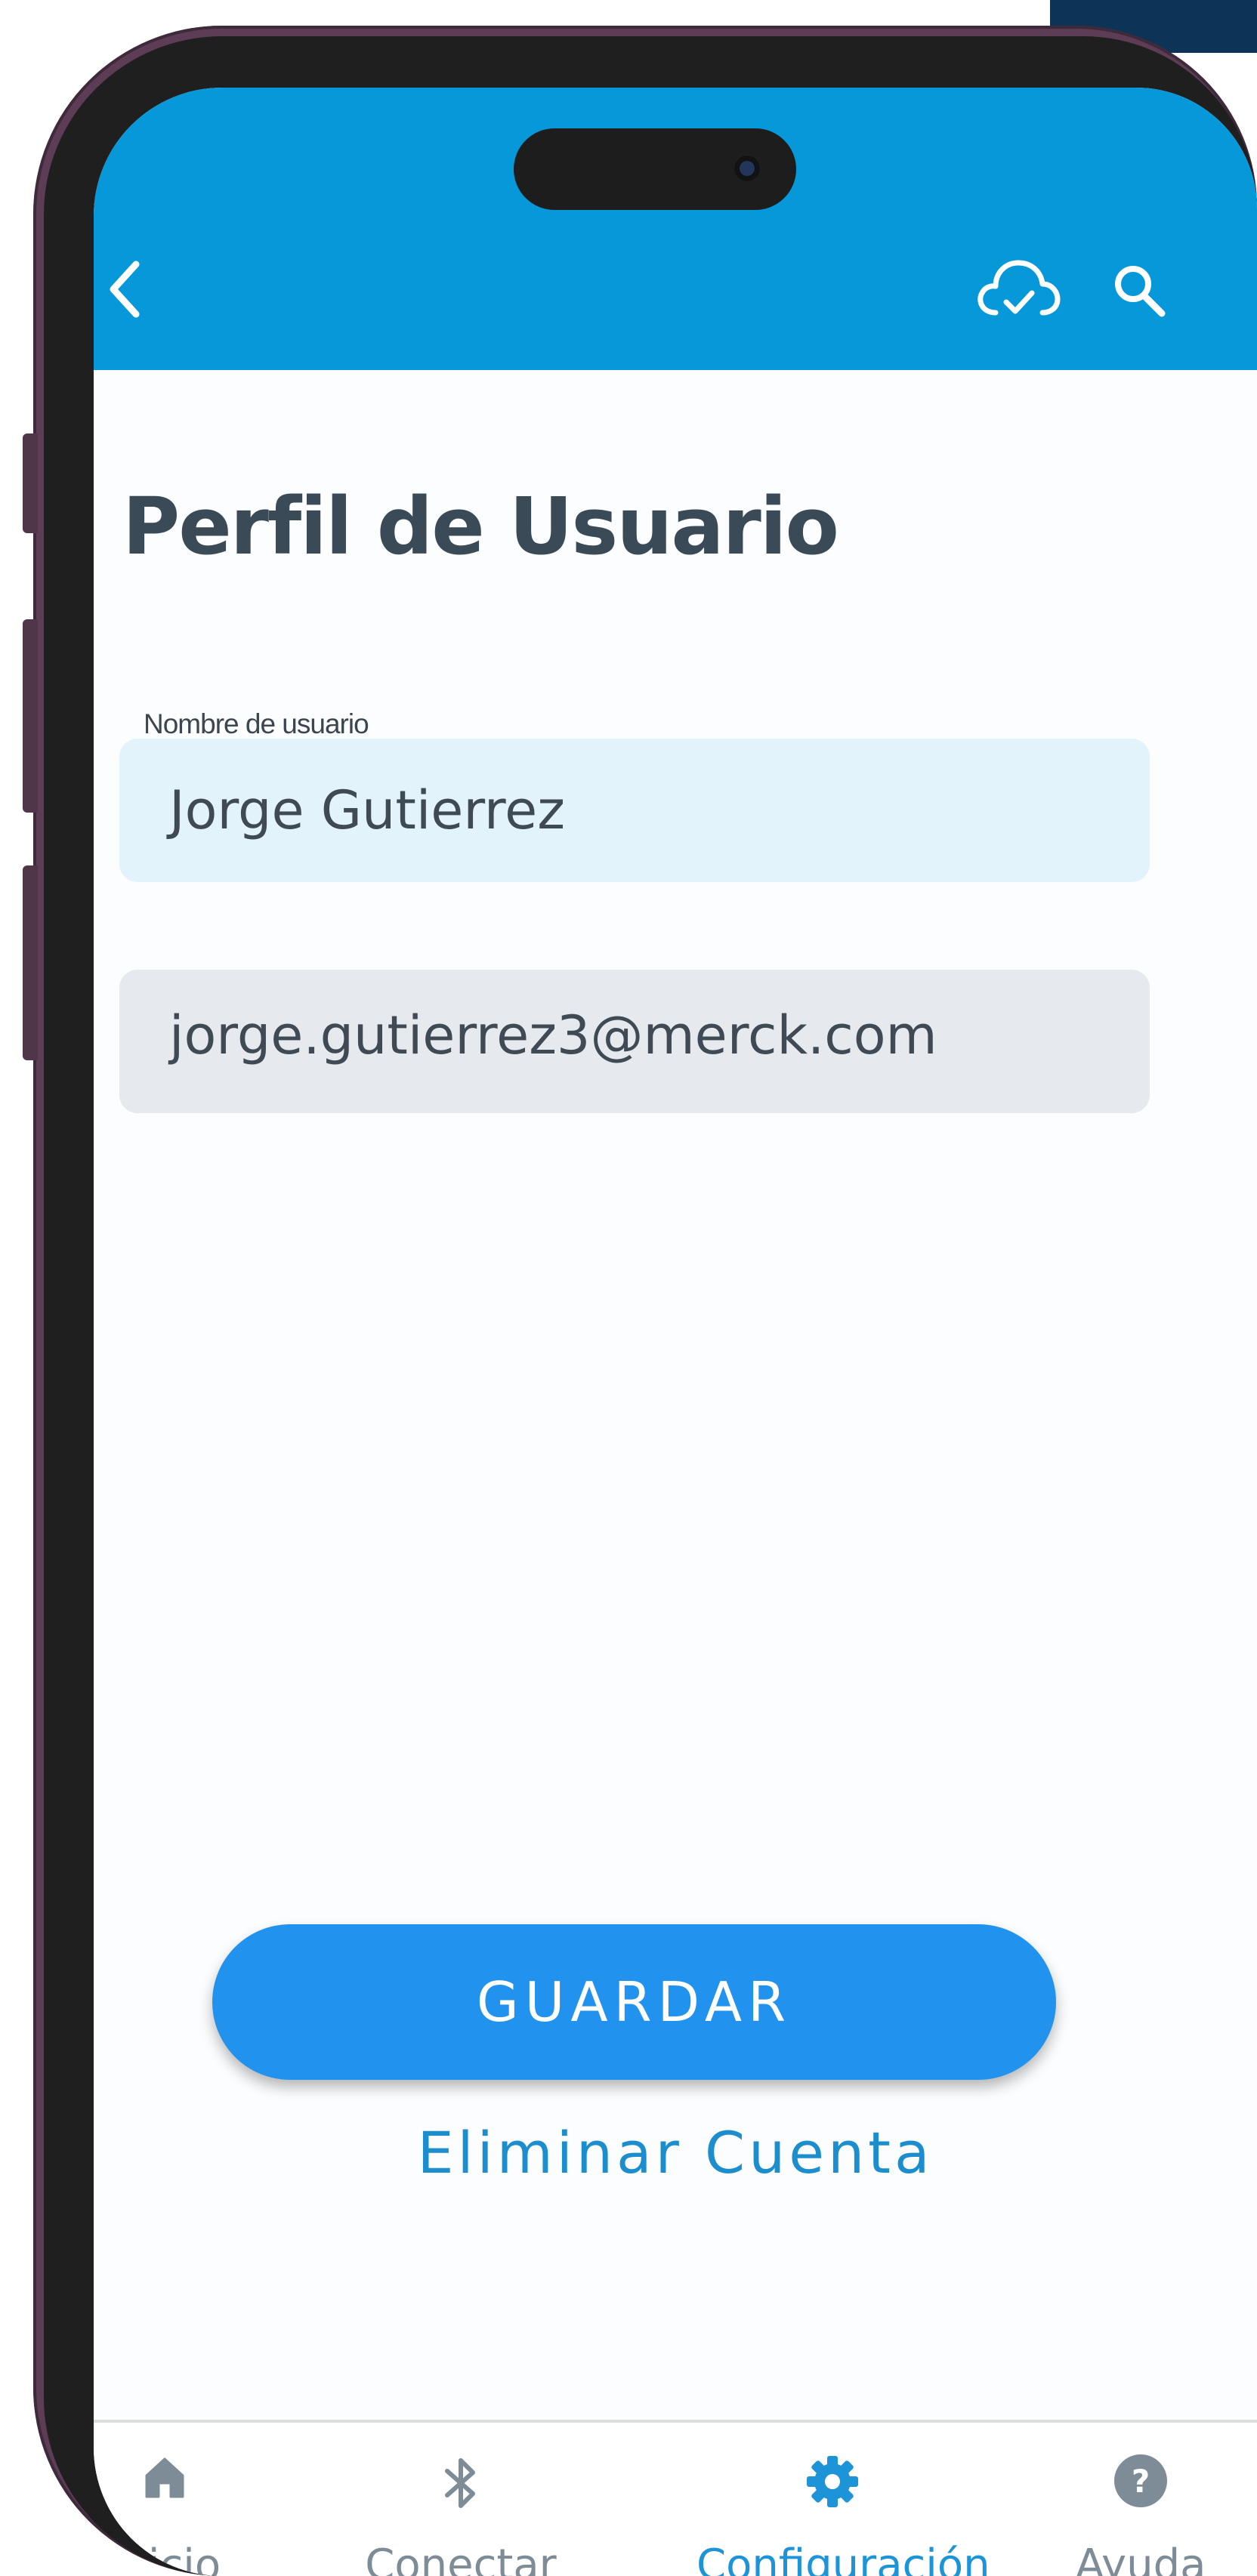  I want to click on username-input: Jorge Gutierrez, so click(367, 810).